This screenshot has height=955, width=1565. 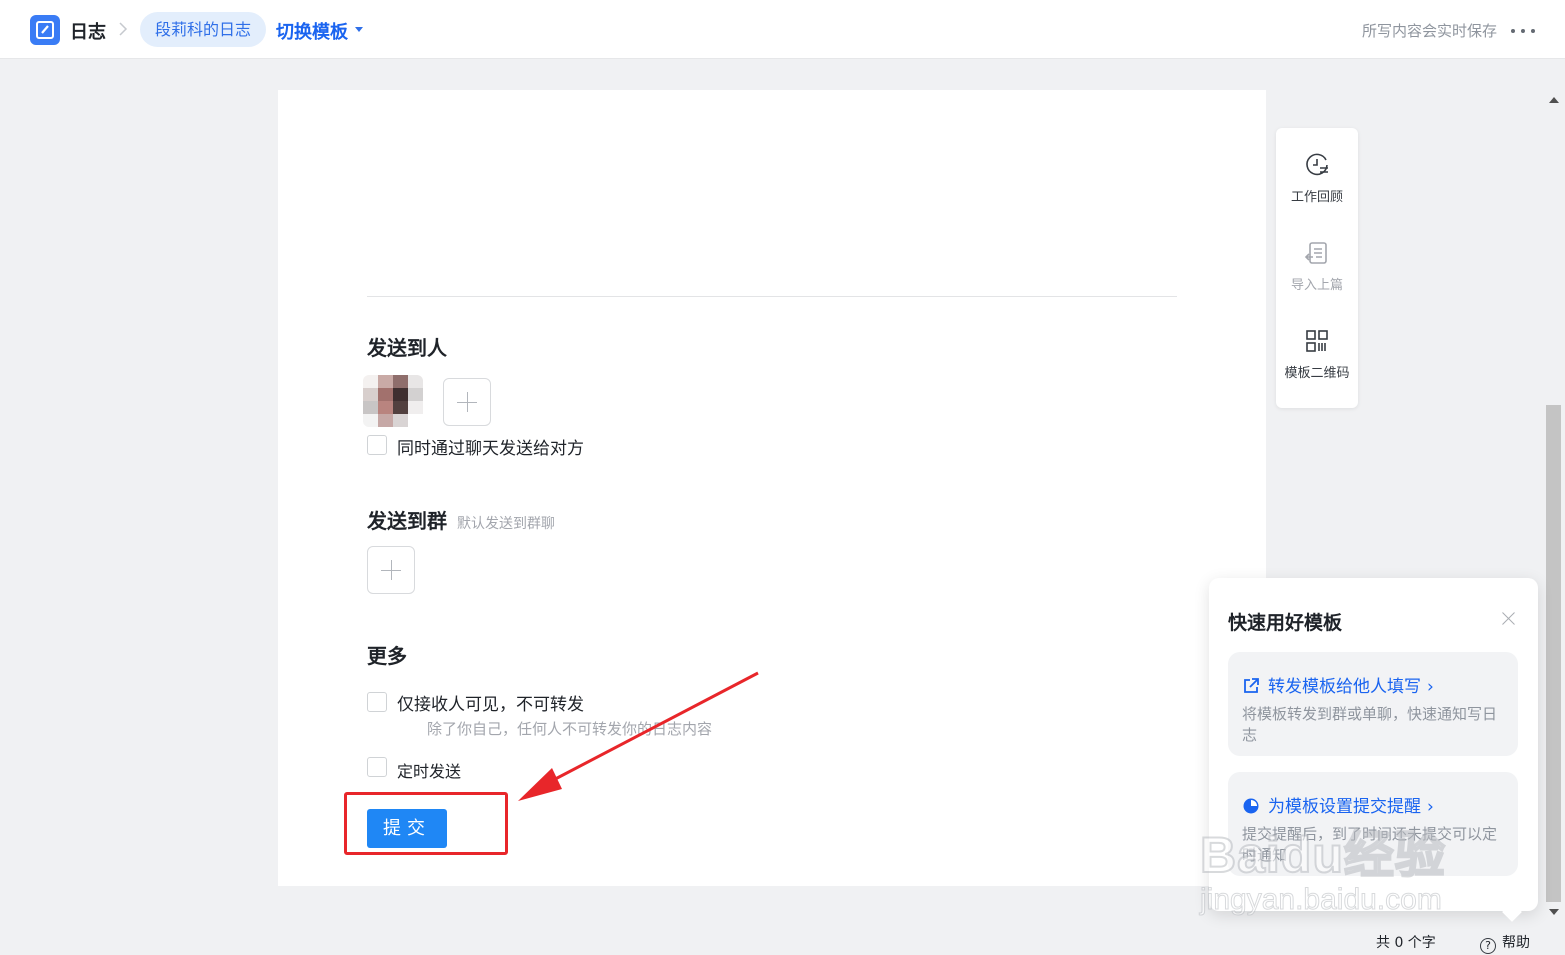 What do you see at coordinates (1285, 623) in the screenshot?
I see `popover-title: 快速用好模板` at bounding box center [1285, 623].